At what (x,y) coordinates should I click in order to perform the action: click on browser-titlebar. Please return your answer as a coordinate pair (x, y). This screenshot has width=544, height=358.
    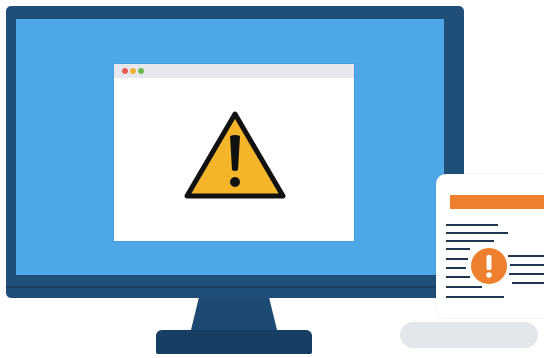
    Looking at the image, I should click on (234, 71).